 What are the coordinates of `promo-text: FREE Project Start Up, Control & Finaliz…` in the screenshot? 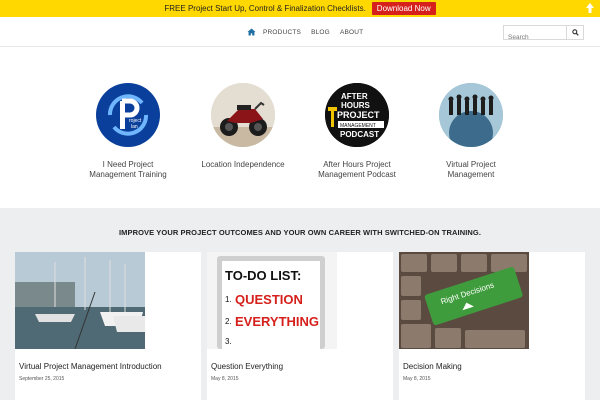 It's located at (265, 8).